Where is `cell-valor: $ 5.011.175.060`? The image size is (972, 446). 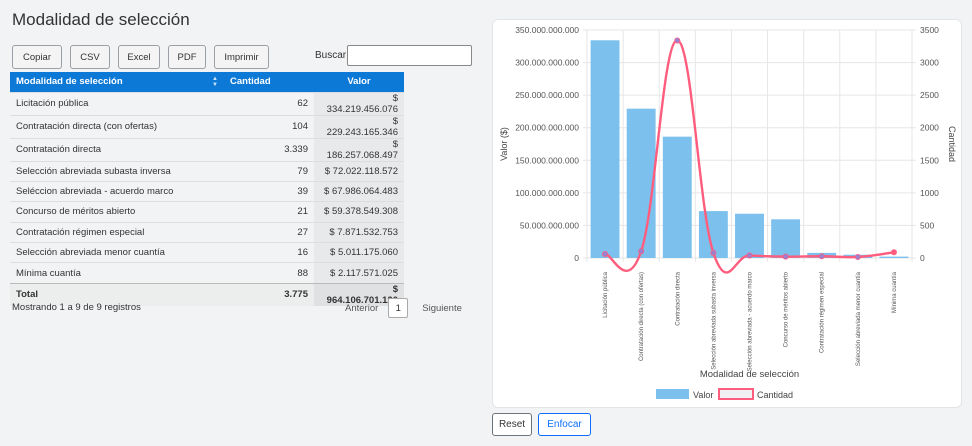 cell-valor: $ 5.011.175.060 is located at coordinates (359, 252).